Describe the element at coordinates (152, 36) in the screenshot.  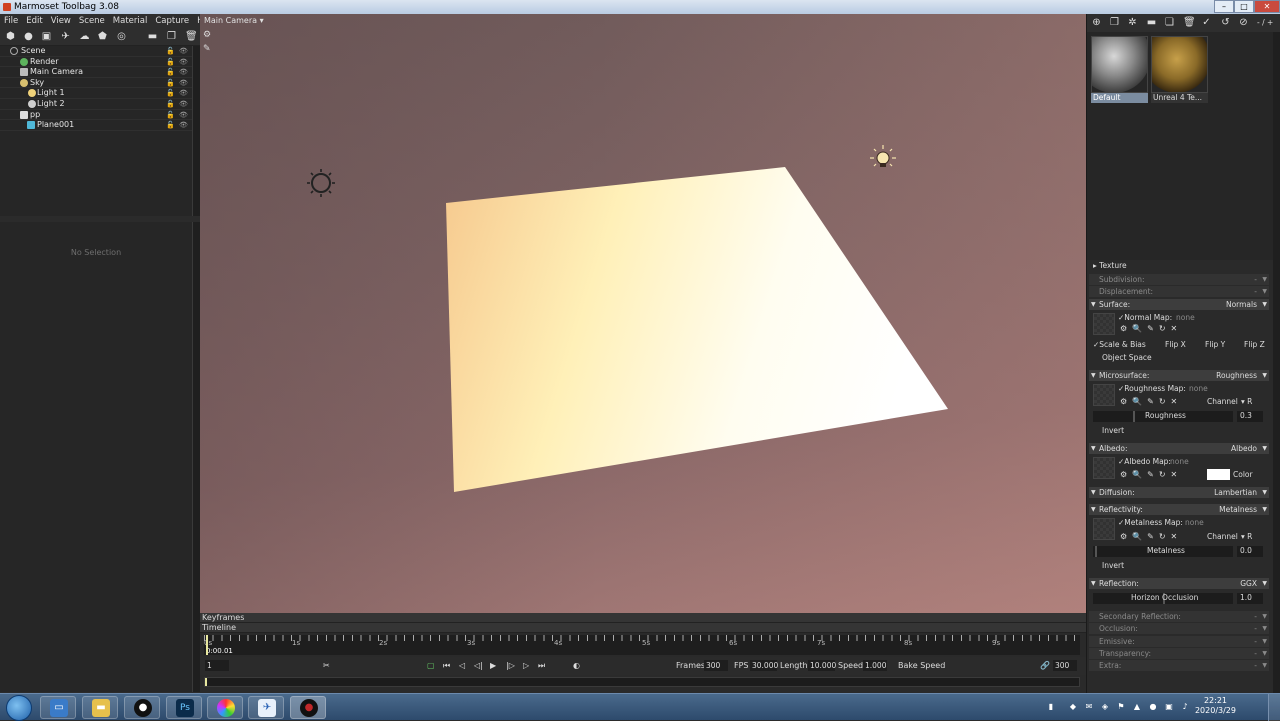
I see `new-folder-icon: ▬` at that location.